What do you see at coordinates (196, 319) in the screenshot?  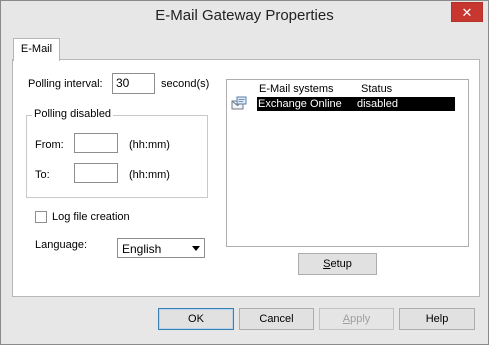 I see `ok-button: OK` at bounding box center [196, 319].